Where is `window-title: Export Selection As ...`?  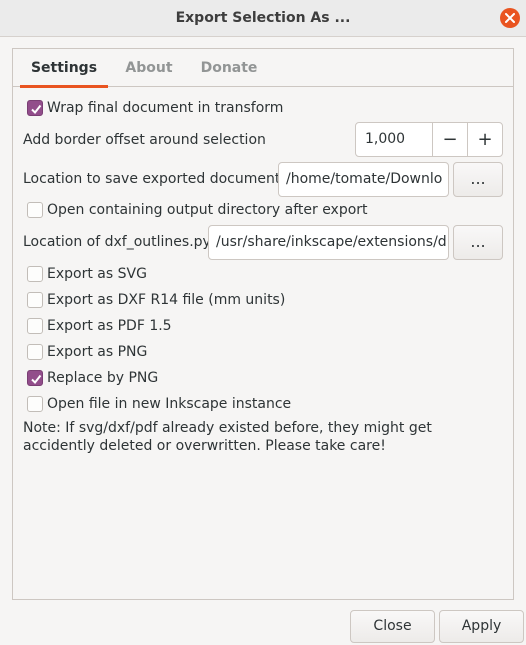
window-title: Export Selection As ... is located at coordinates (263, 18).